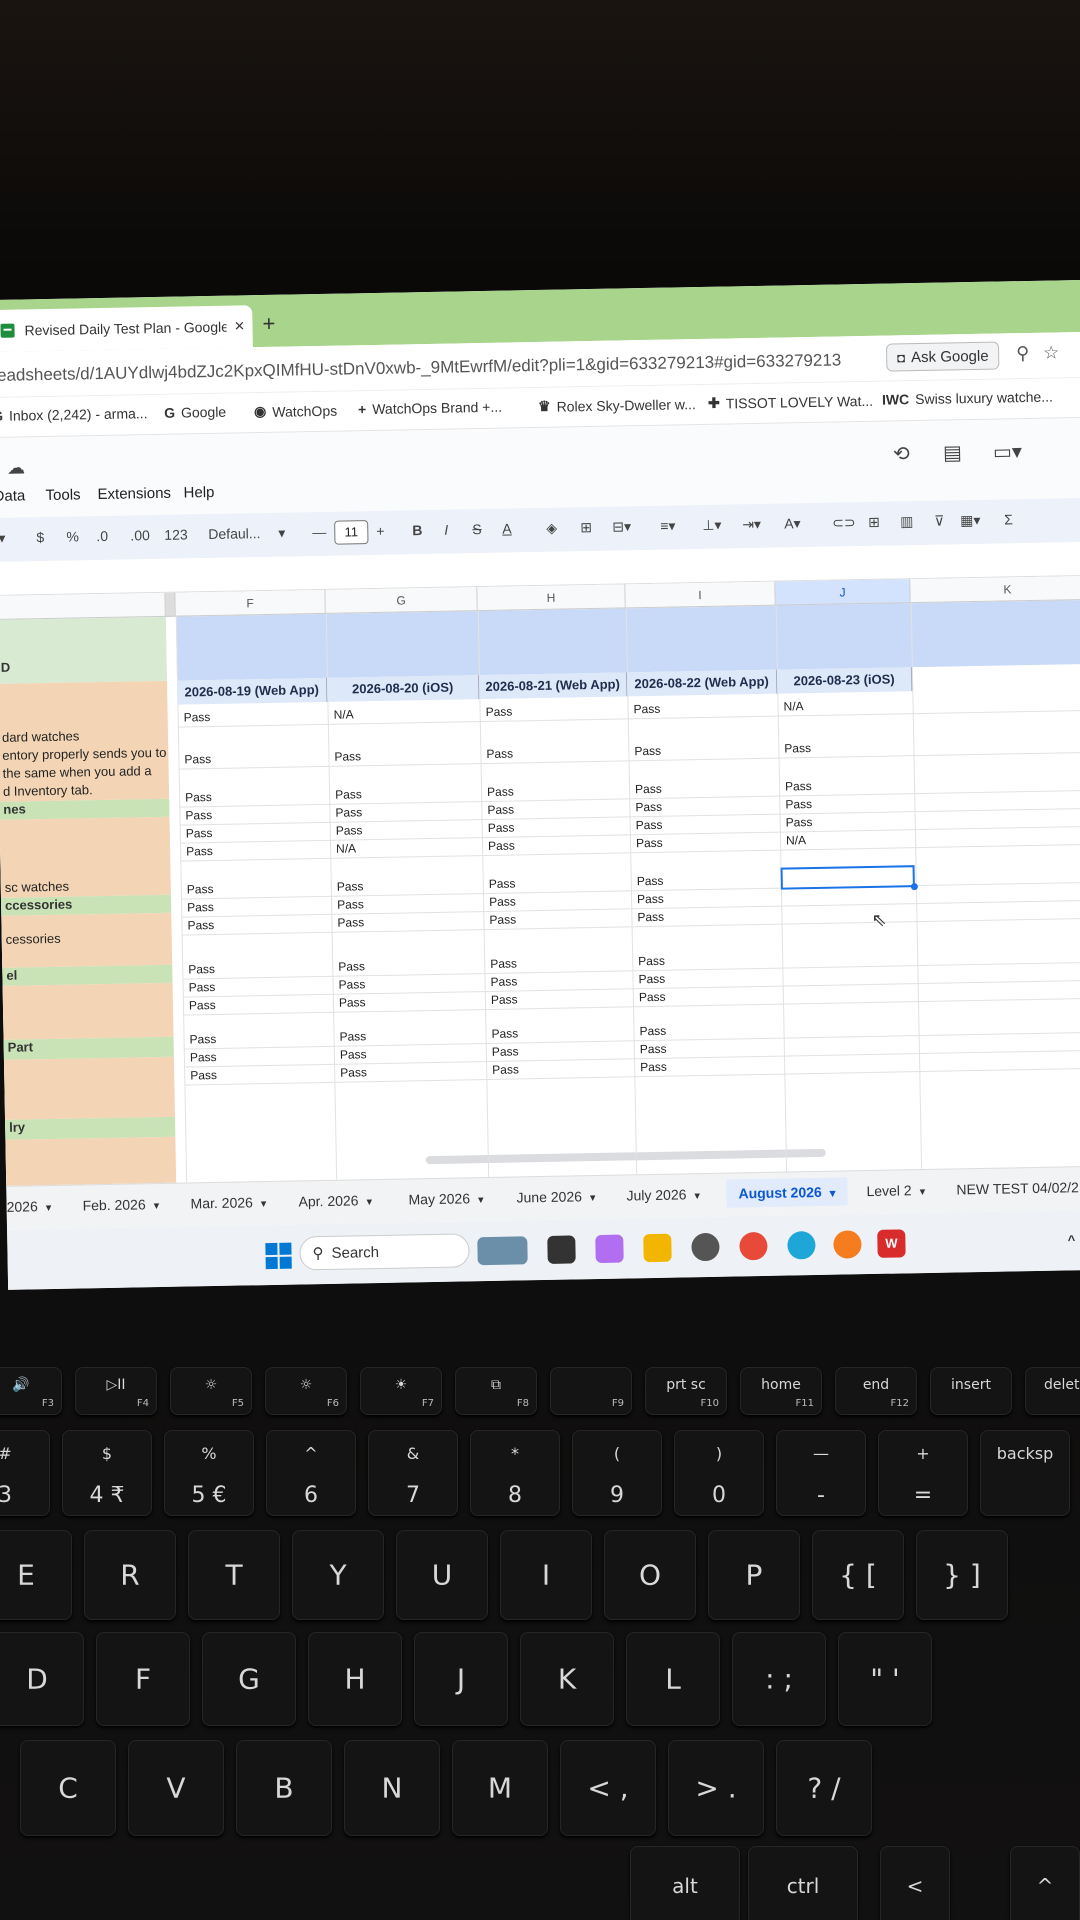 The width and height of the screenshot is (1080, 1920). I want to click on bookmark-item: G Google, so click(195, 412).